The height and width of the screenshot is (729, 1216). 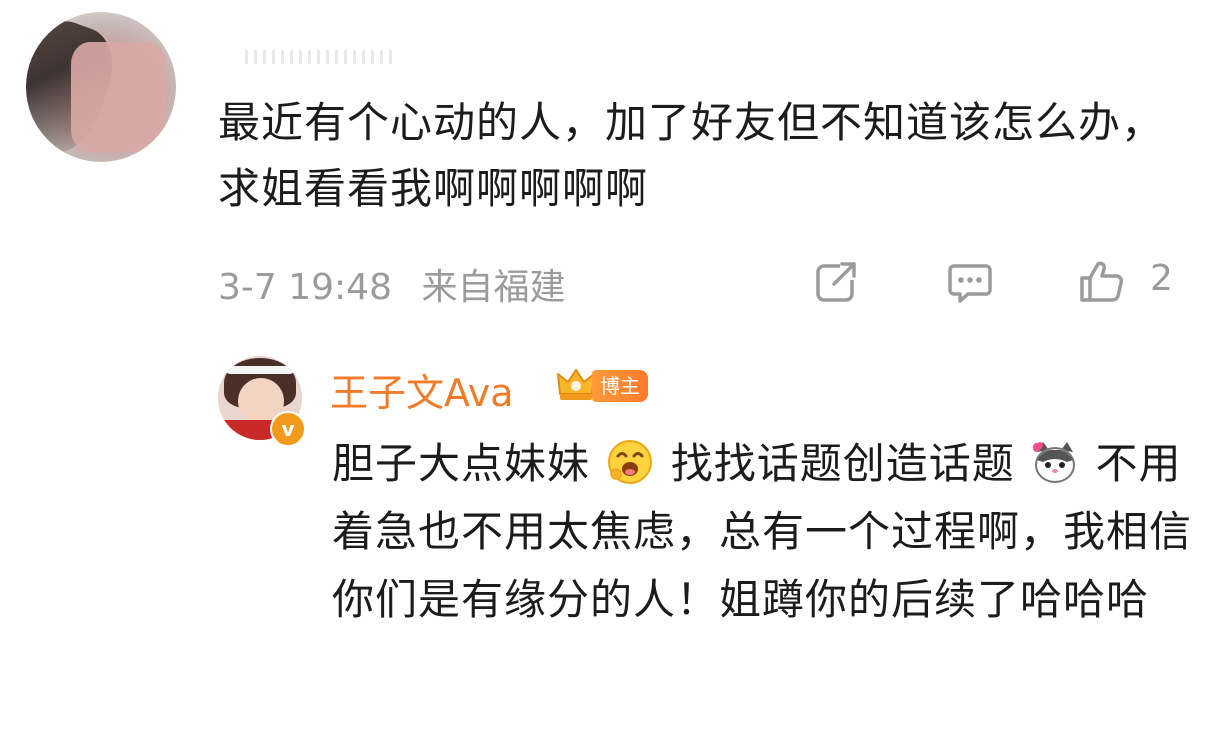 What do you see at coordinates (836, 282) in the screenshot?
I see `share-icon` at bounding box center [836, 282].